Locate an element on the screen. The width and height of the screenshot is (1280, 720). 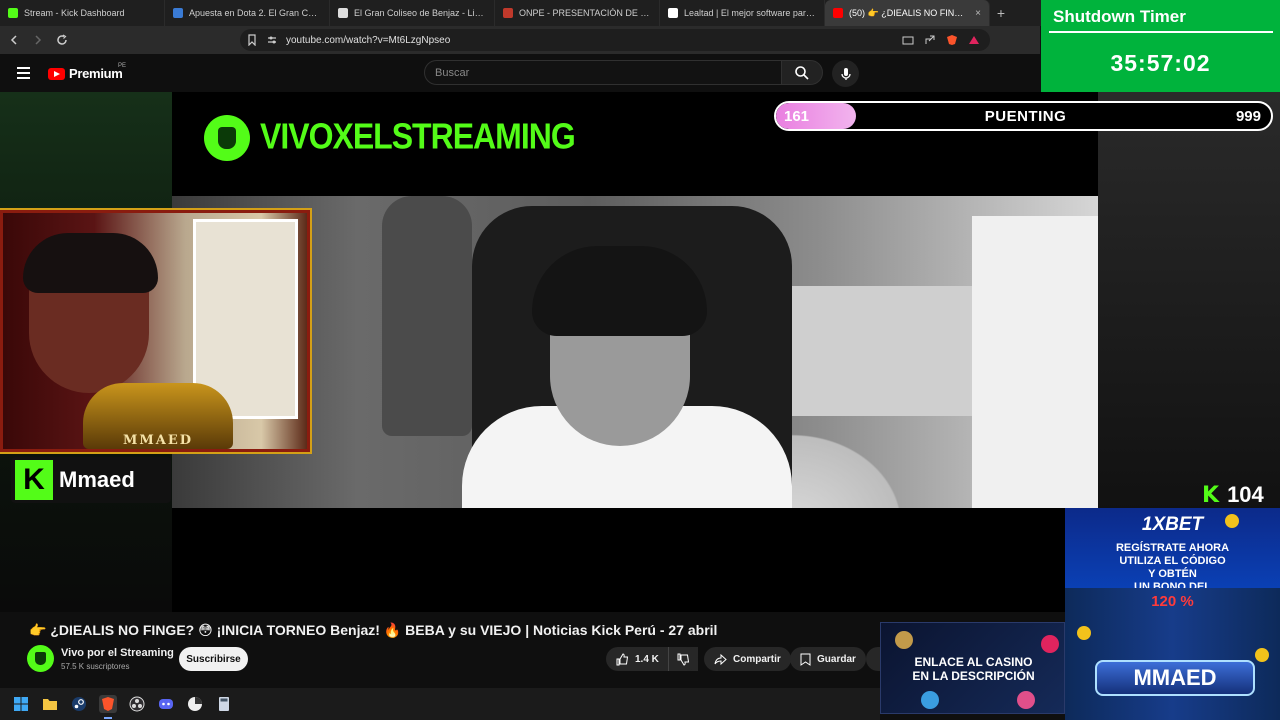
ball-icon is located at coordinates (1026, 700).